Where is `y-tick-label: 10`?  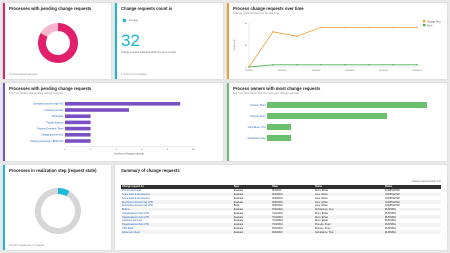
y-tick-label: 10 is located at coordinates (246, 46).